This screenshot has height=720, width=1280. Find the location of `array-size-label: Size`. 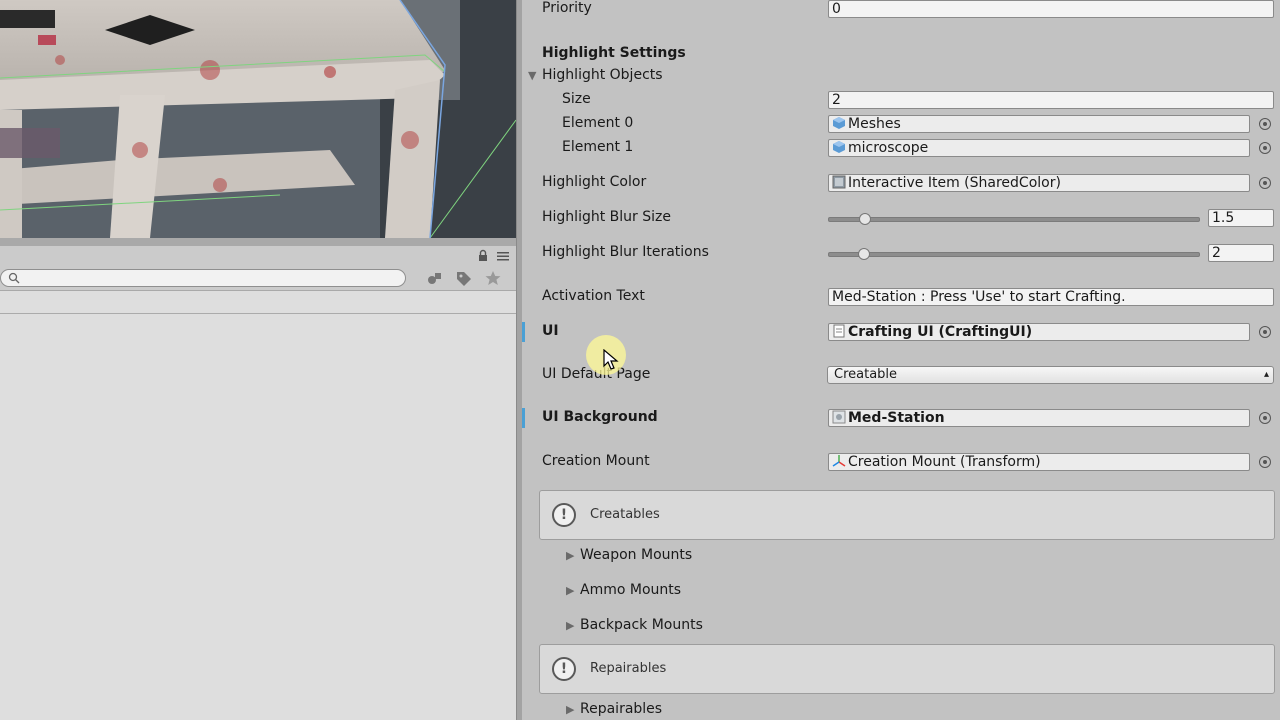

array-size-label: Size is located at coordinates (576, 99).